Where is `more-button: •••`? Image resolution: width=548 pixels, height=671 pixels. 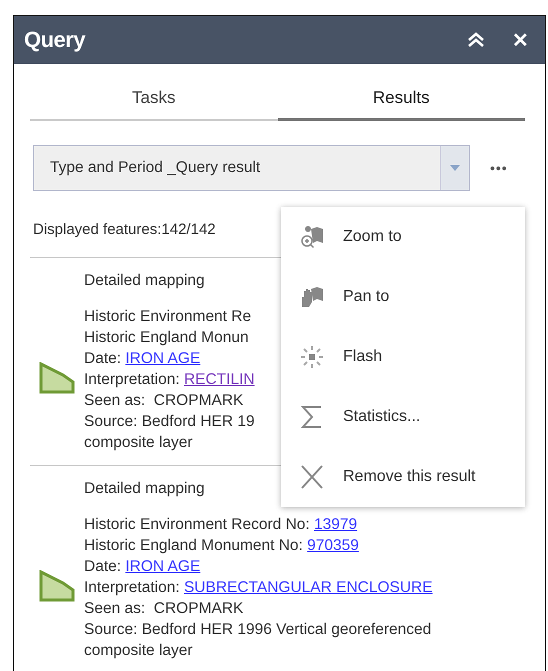
more-button: ••• is located at coordinates (499, 168).